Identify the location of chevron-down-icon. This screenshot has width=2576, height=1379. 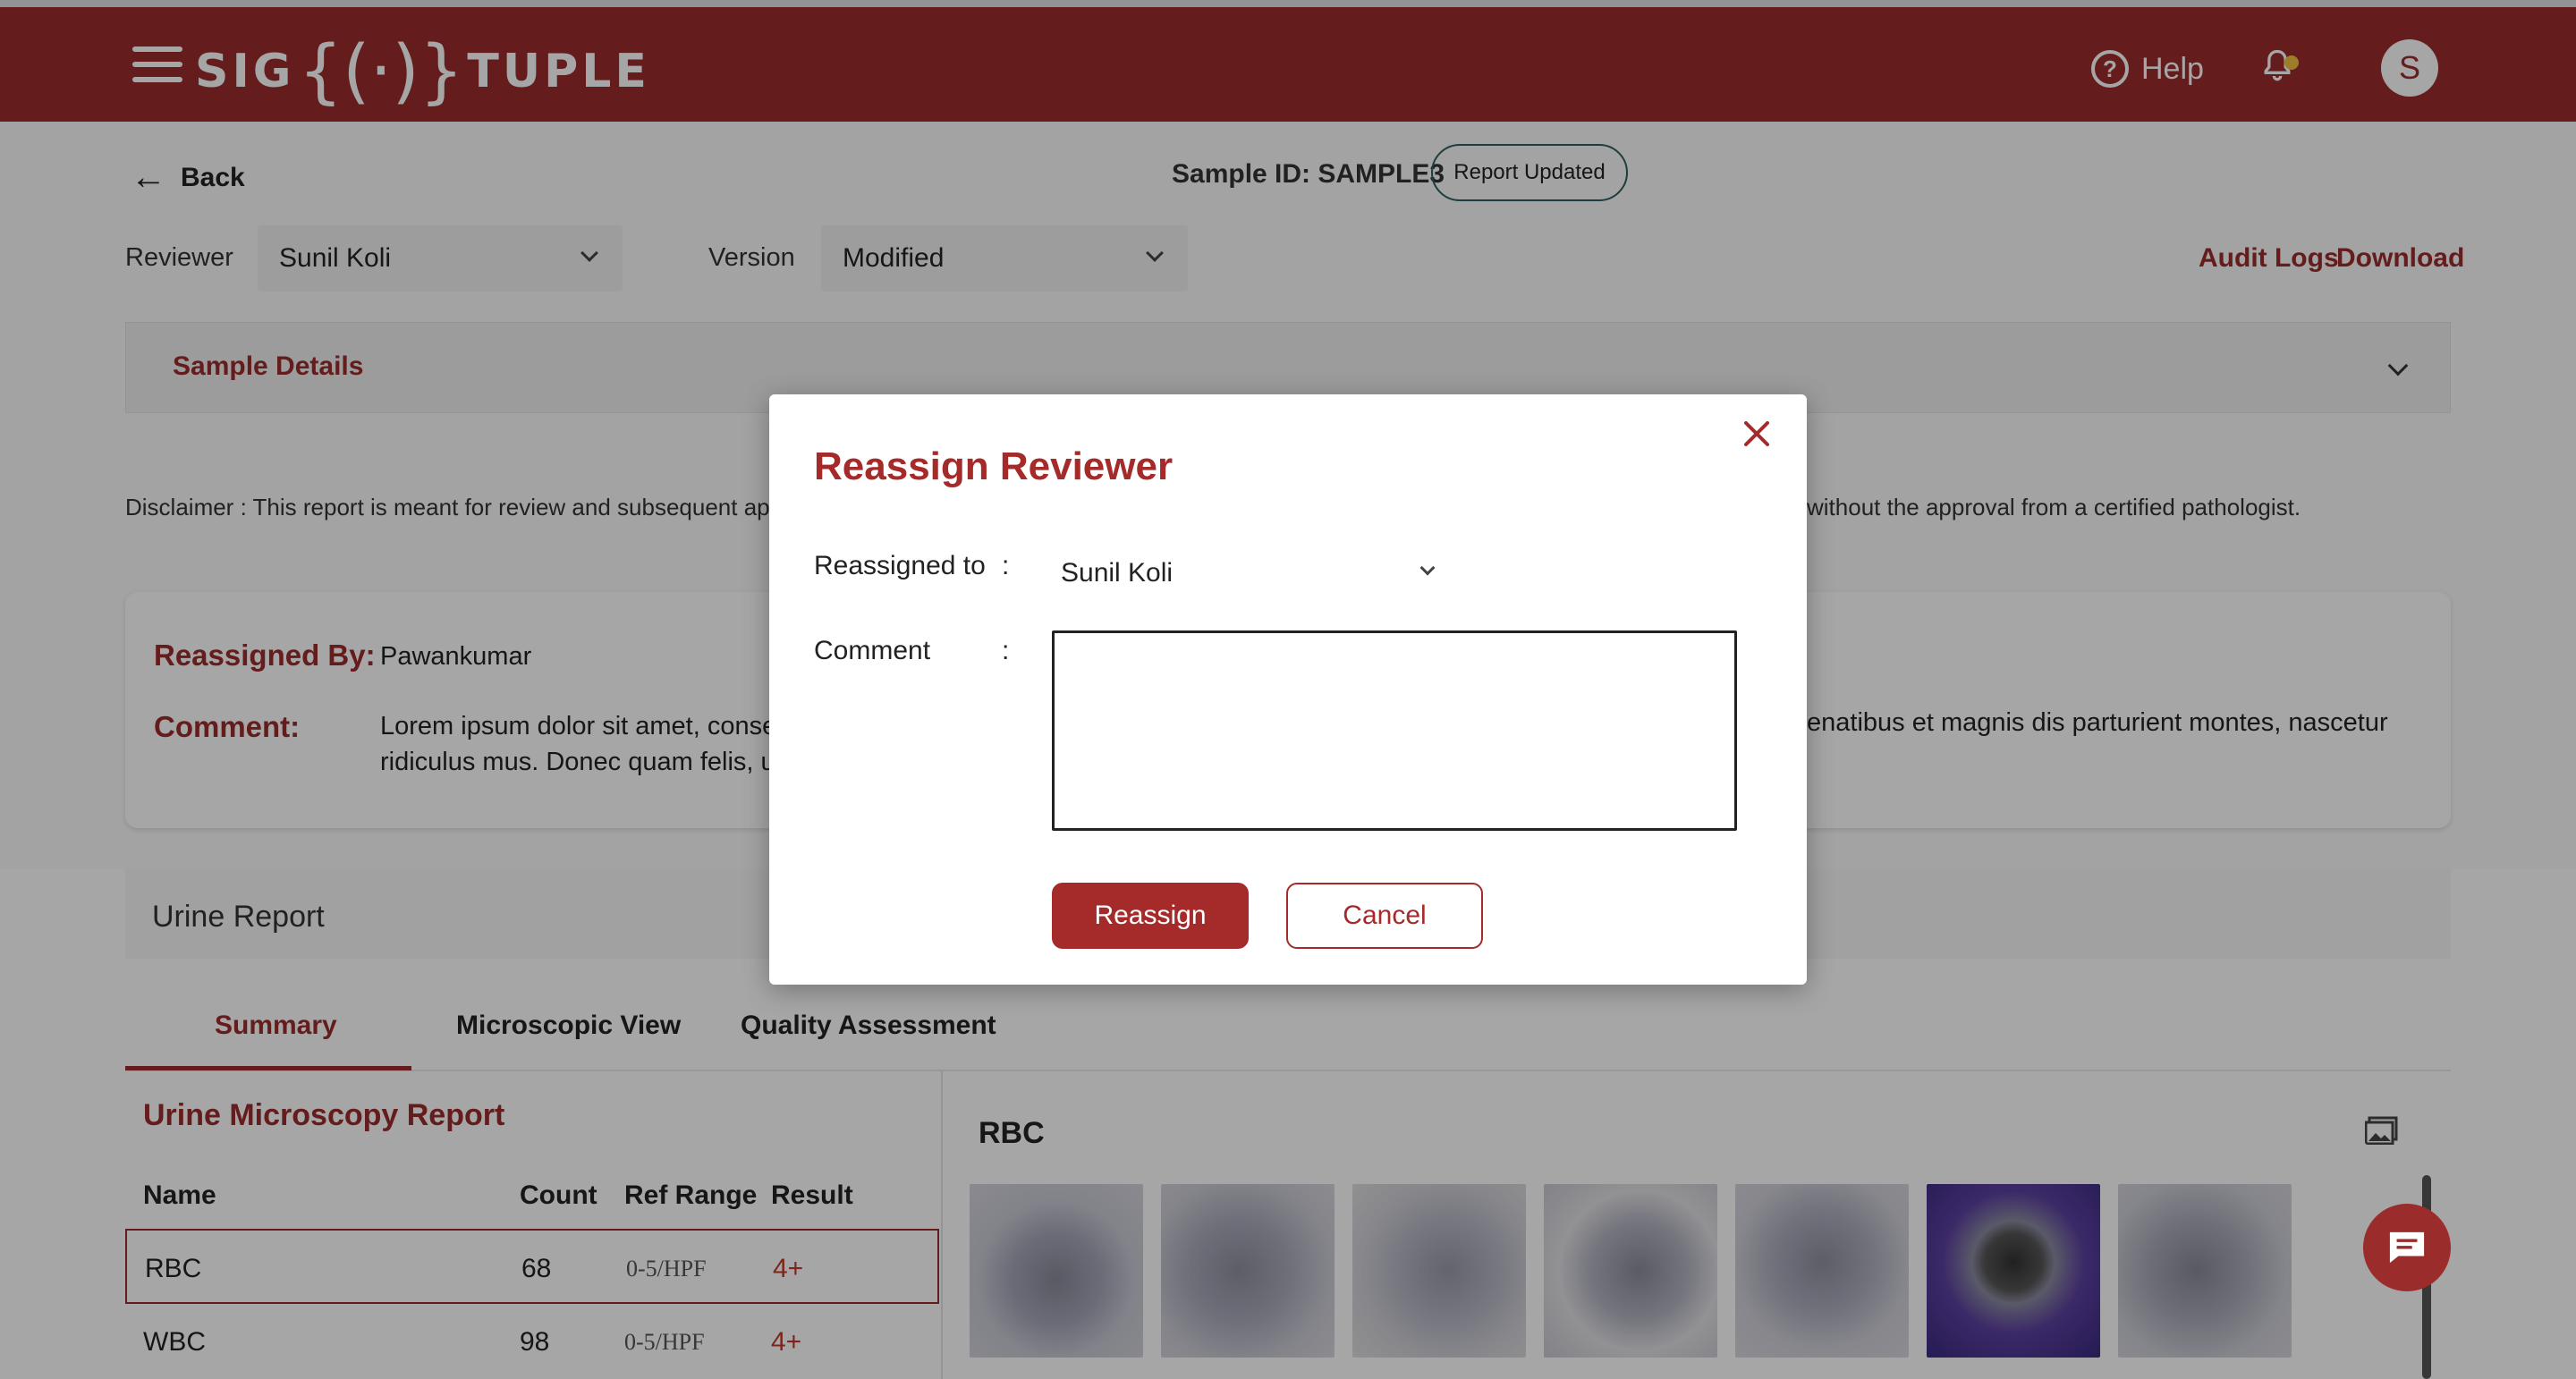
(1427, 568).